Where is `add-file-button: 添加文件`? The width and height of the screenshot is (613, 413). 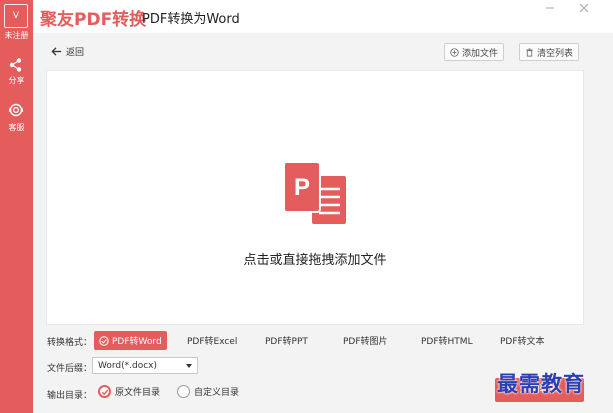
add-file-button: 添加文件 is located at coordinates (474, 52).